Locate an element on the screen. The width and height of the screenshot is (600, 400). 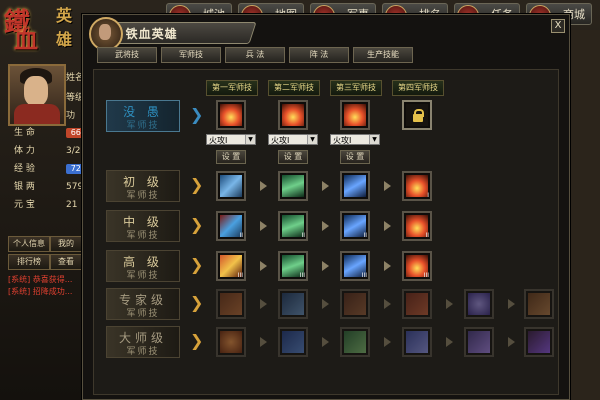
set-button-3: 设 置 is located at coordinates (355, 157).